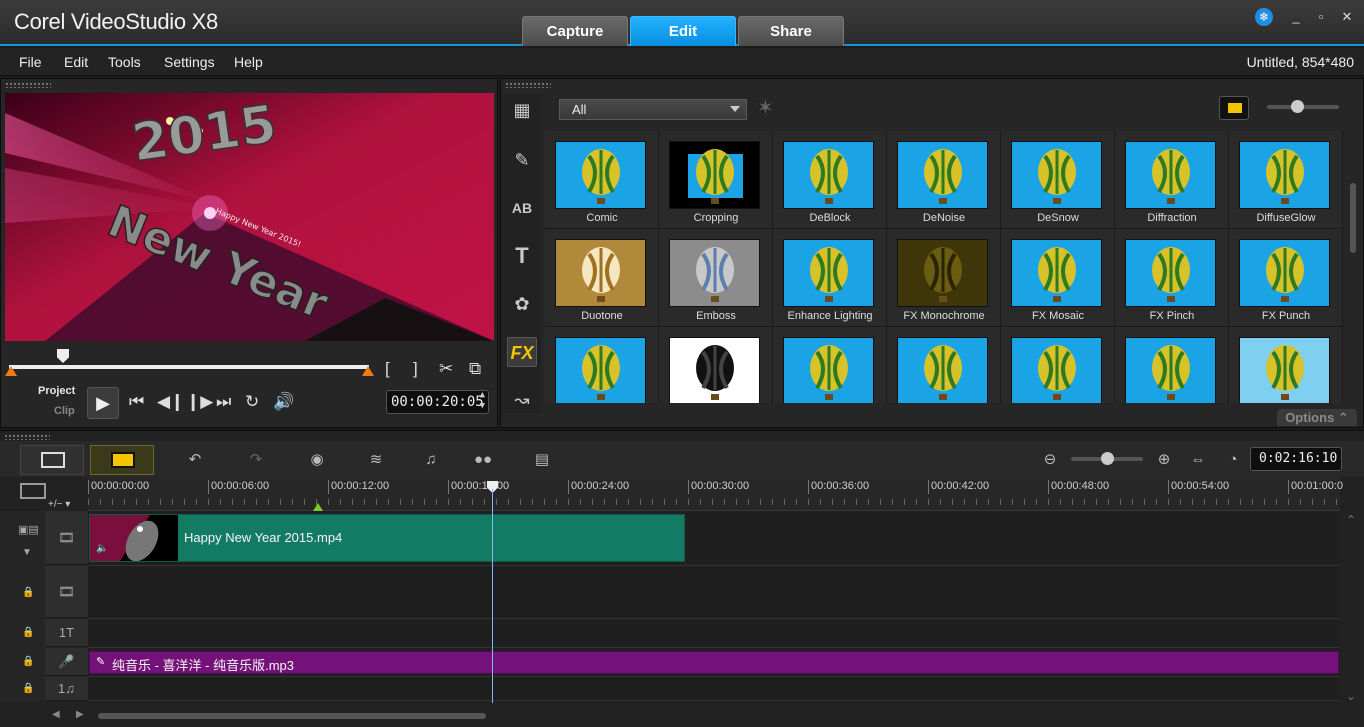 The width and height of the screenshot is (1364, 727). Describe the element at coordinates (1321, 17) in the screenshot. I see `restore-icon: ▫` at that location.